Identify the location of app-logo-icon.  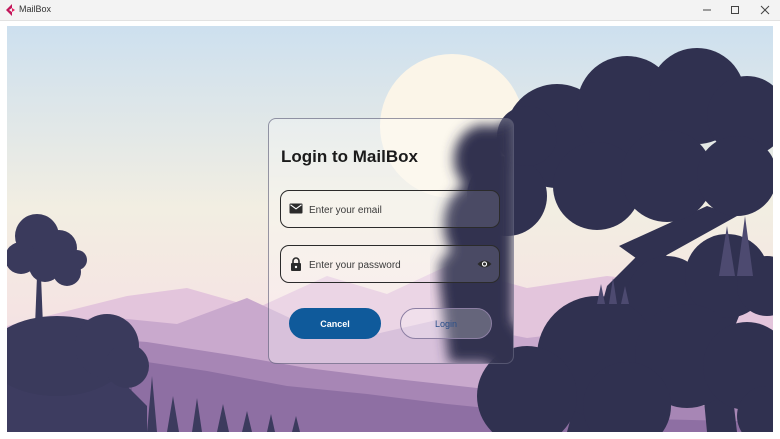
(10, 10).